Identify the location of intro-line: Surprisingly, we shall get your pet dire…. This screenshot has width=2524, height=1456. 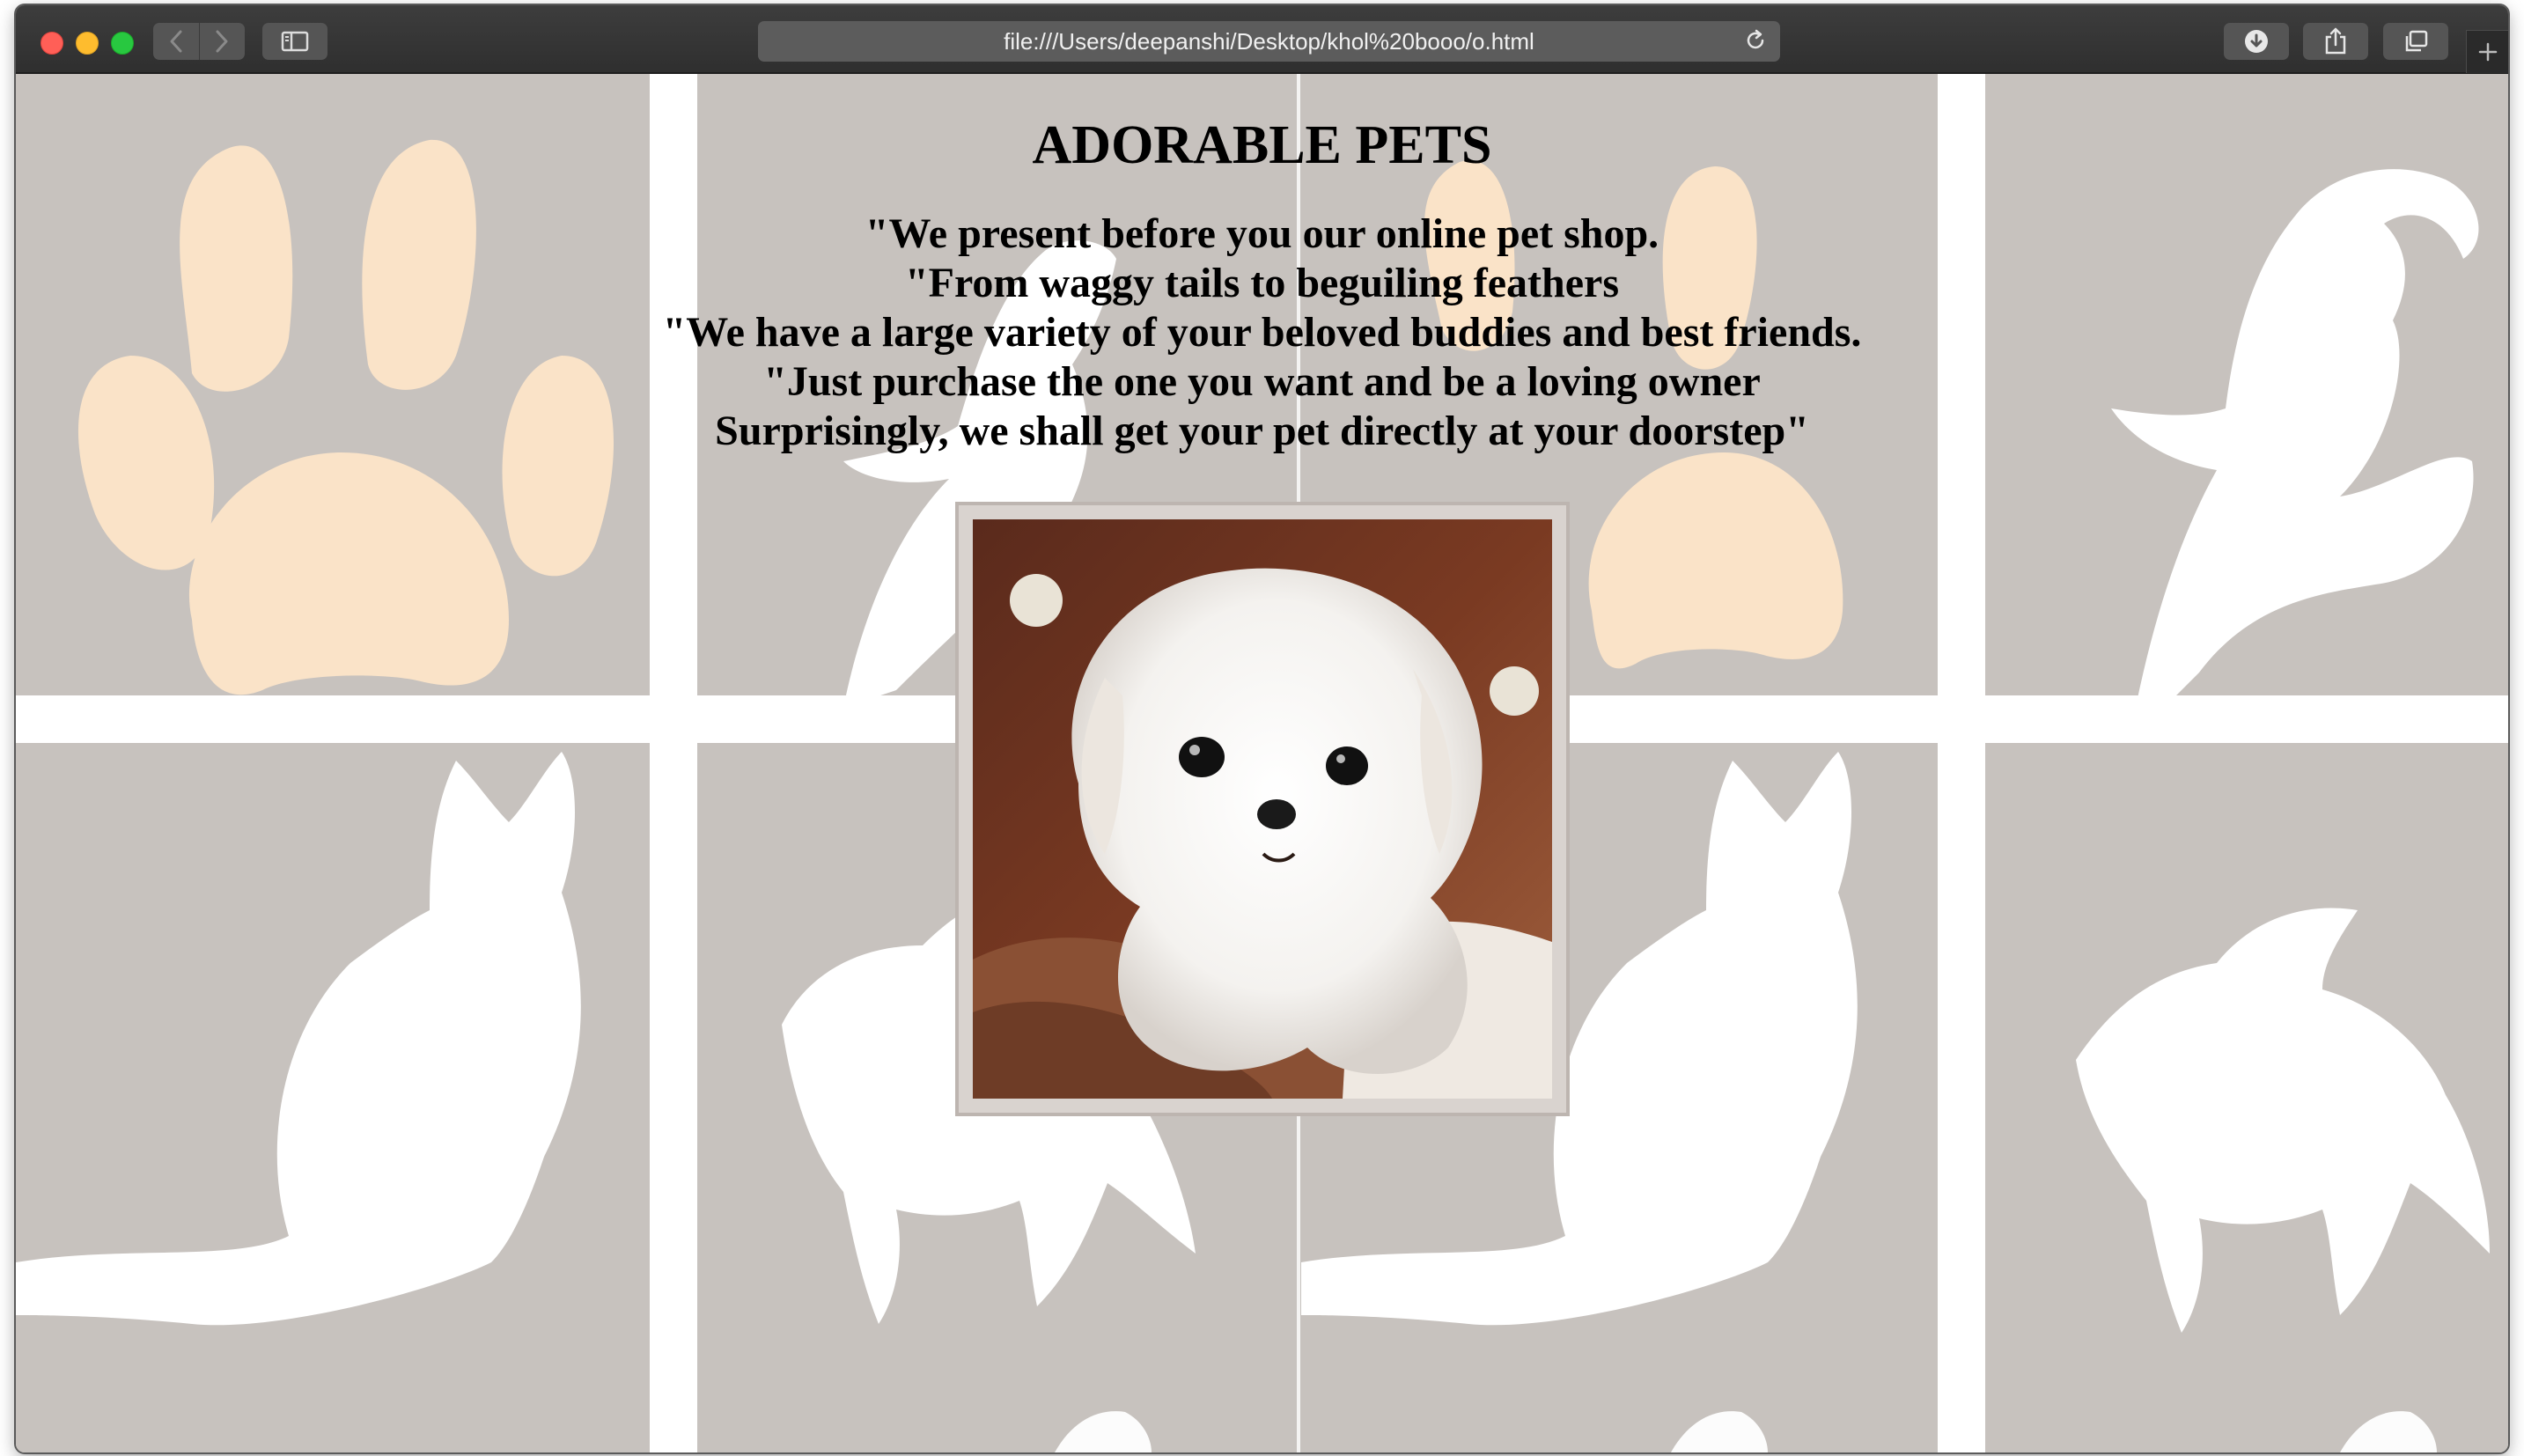
(1262, 431).